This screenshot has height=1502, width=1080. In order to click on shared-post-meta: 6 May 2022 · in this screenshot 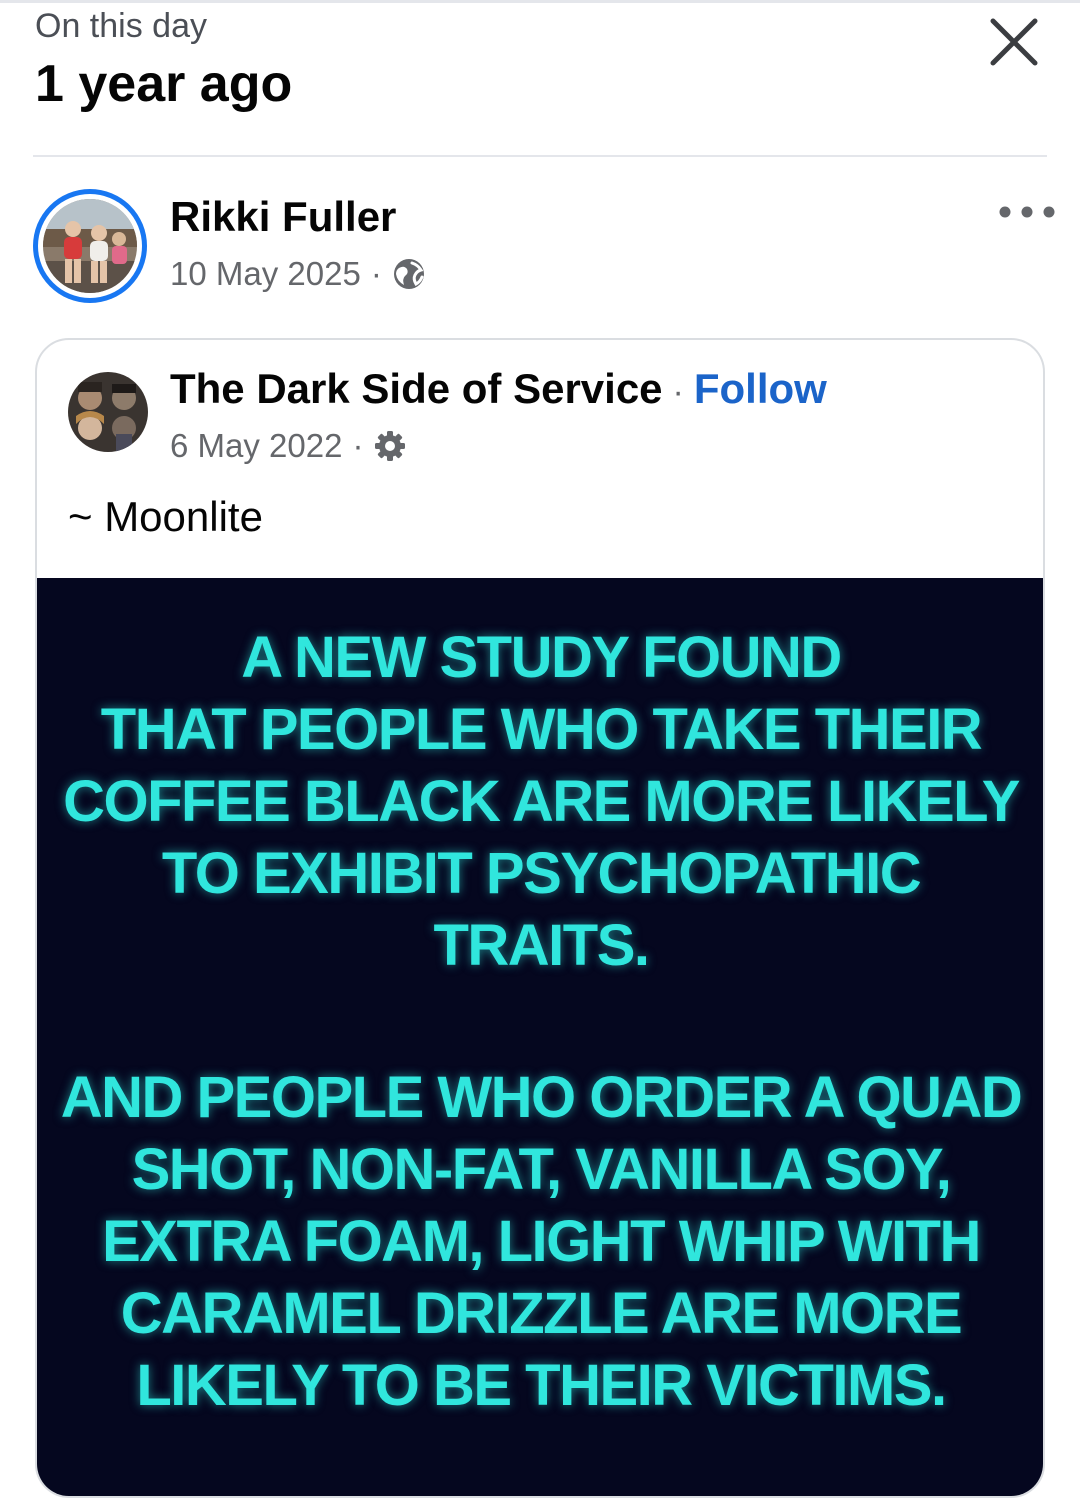, I will do `click(288, 446)`.